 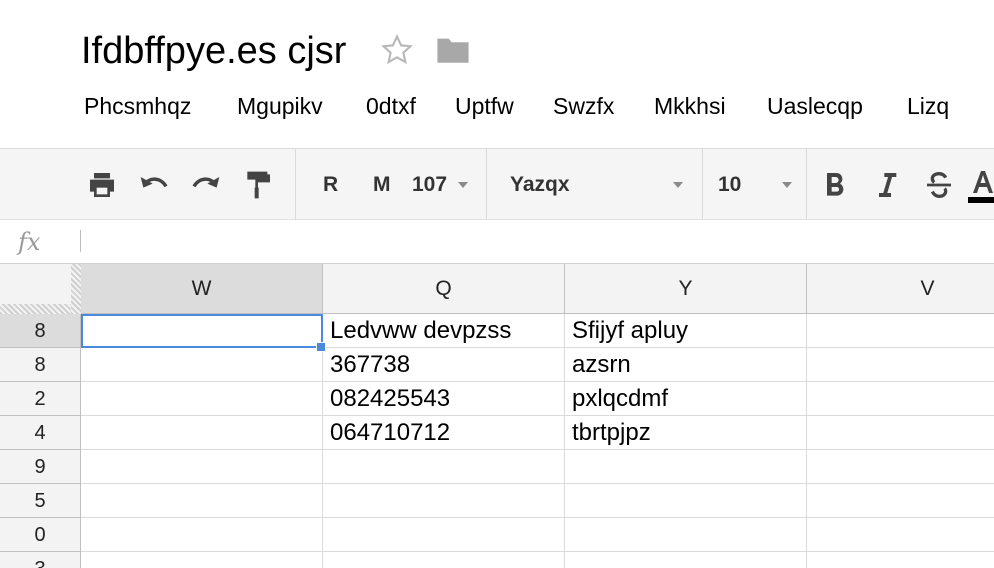 I want to click on folder-icon, so click(x=453, y=50).